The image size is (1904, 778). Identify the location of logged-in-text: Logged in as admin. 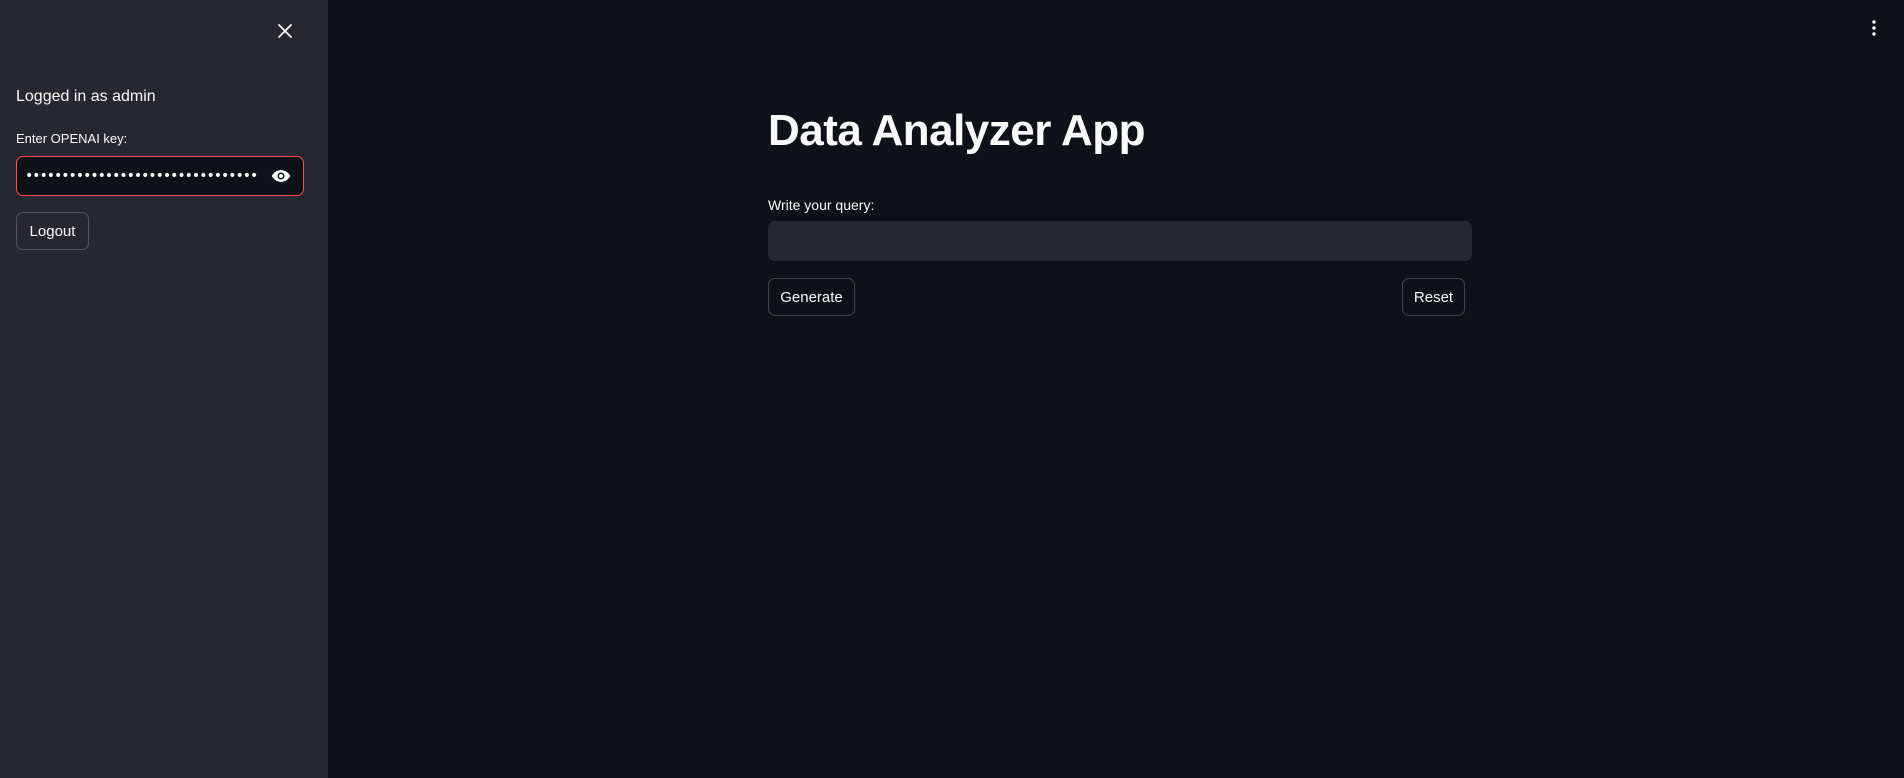
(86, 96).